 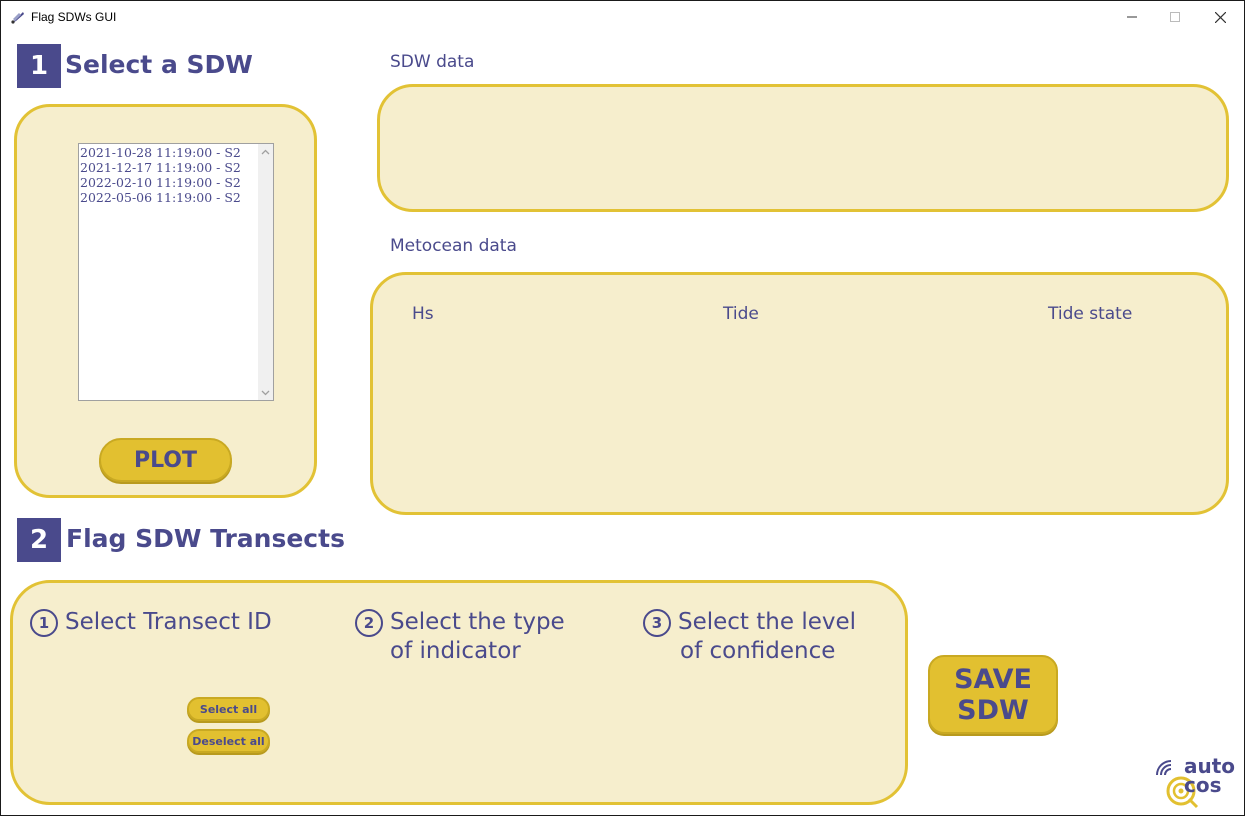 I want to click on save-sdw-button: SAVE SDW, so click(x=993, y=694).